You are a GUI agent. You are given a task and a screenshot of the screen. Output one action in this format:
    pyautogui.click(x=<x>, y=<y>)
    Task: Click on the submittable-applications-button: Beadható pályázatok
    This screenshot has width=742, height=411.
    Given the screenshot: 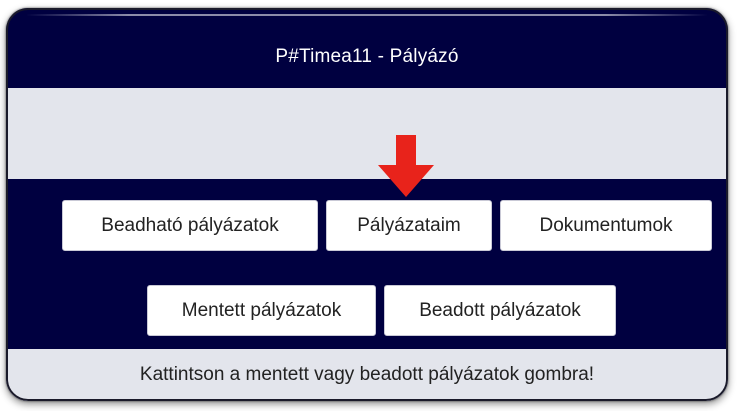 What is the action you would take?
    pyautogui.click(x=190, y=225)
    